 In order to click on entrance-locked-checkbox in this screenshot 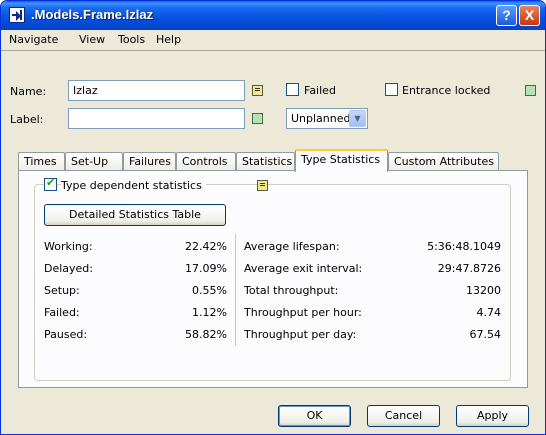, I will do `click(391, 89)`.